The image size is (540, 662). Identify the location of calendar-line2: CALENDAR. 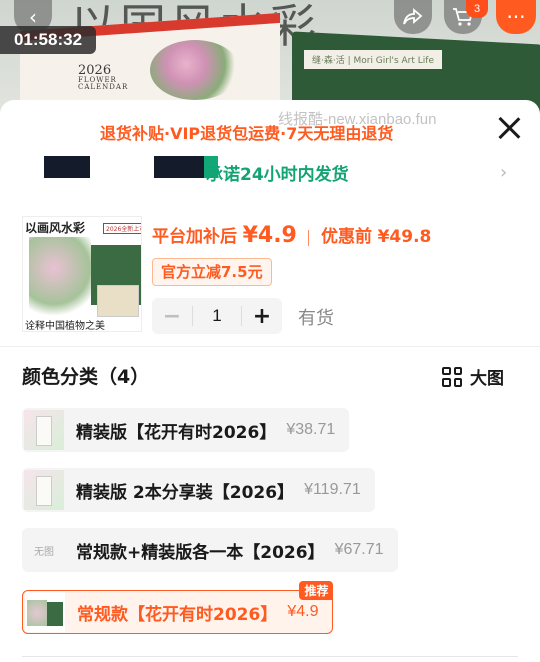
(103, 87).